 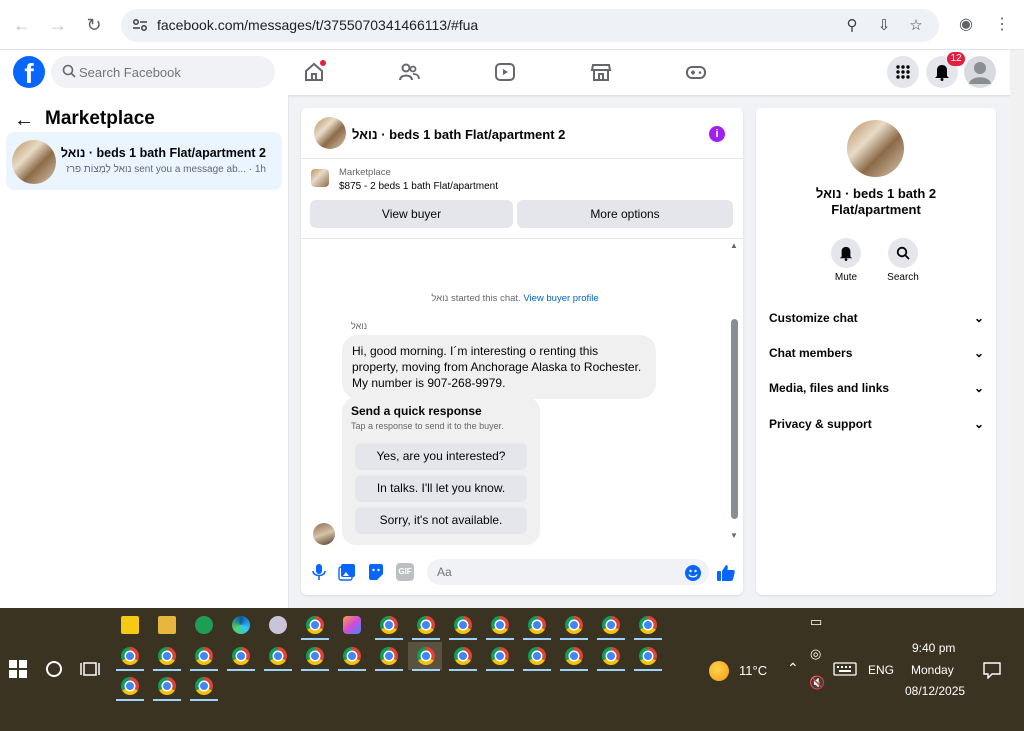 I want to click on privacy-support-row: Privacy & support ⌄, so click(x=876, y=427).